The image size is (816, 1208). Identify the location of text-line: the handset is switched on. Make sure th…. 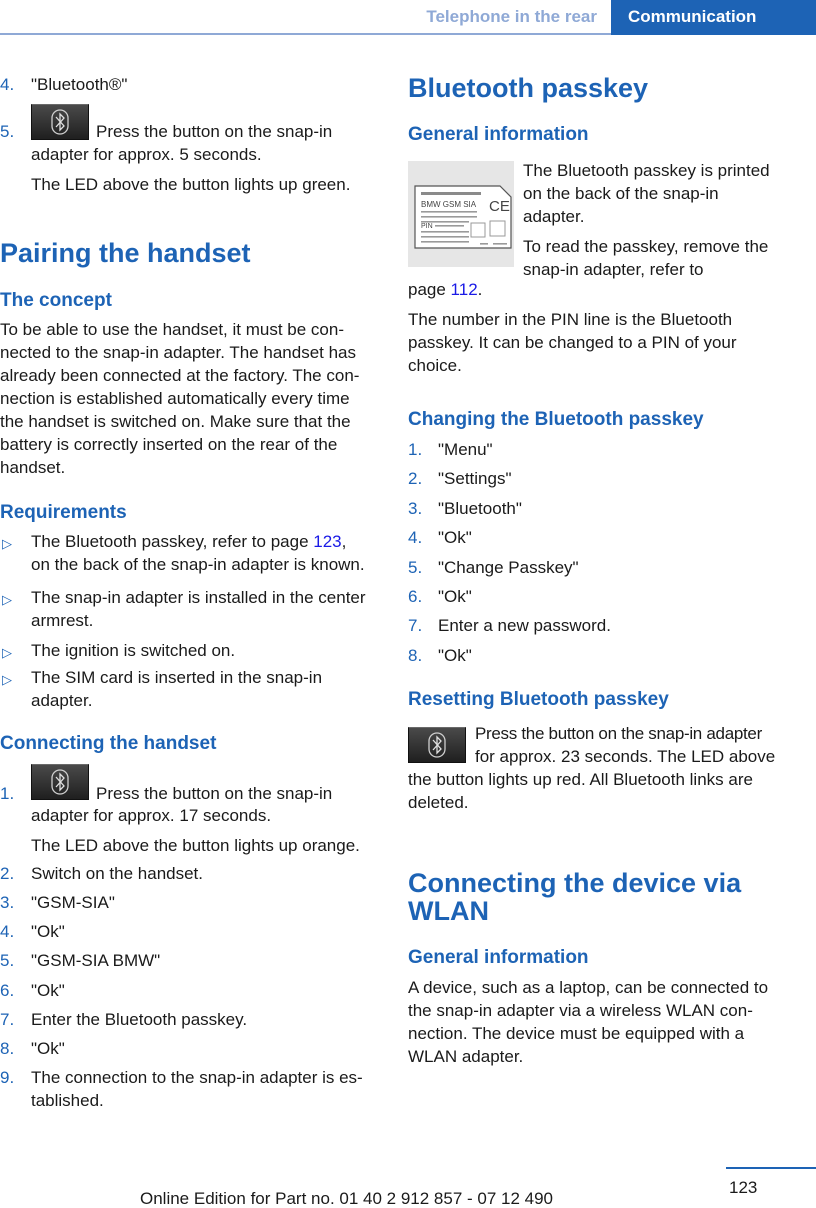
(175, 421).